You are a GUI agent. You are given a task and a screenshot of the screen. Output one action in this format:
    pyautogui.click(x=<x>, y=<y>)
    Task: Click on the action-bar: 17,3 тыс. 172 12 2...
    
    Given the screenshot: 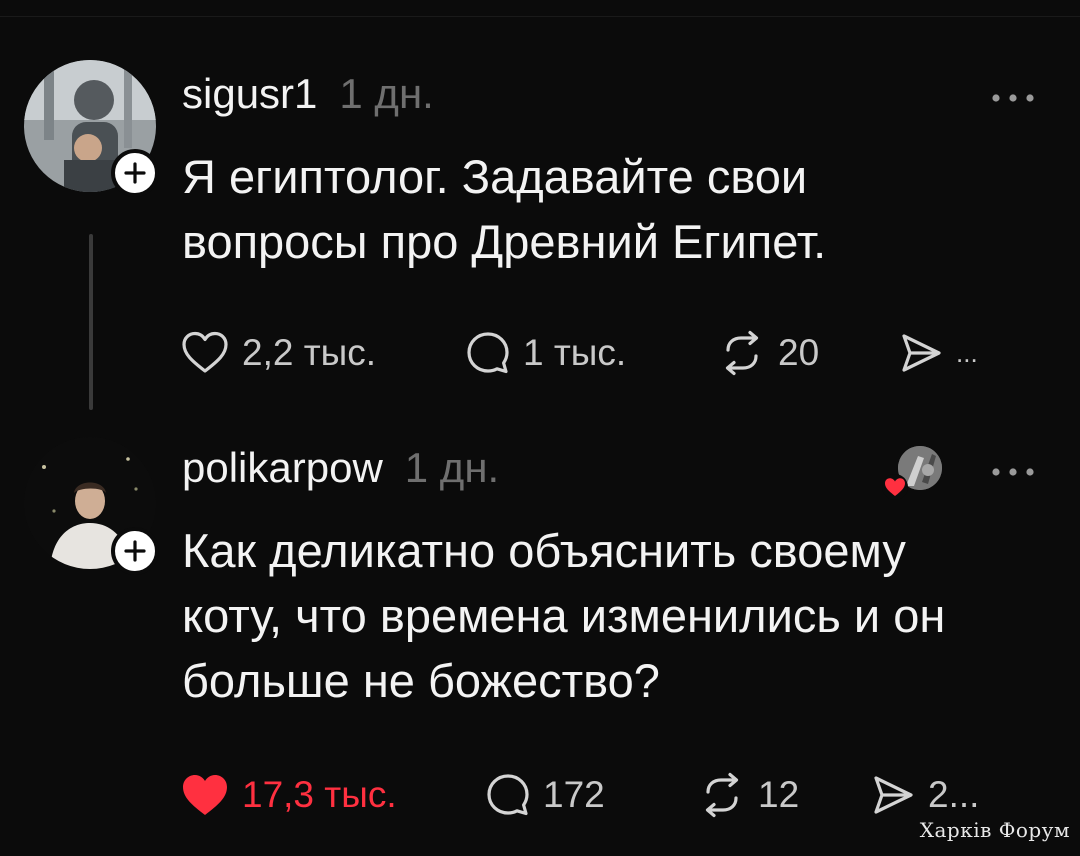 What is the action you would take?
    pyautogui.click(x=590, y=795)
    